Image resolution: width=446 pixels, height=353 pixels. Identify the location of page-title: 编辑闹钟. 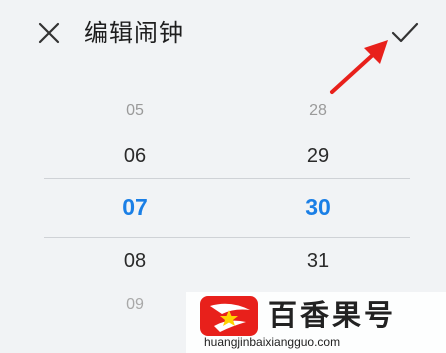
(134, 33).